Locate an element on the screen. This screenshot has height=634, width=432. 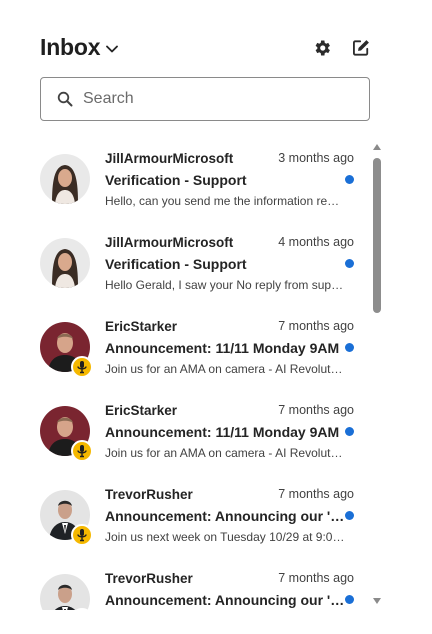
search-icon is located at coordinates (65, 99).